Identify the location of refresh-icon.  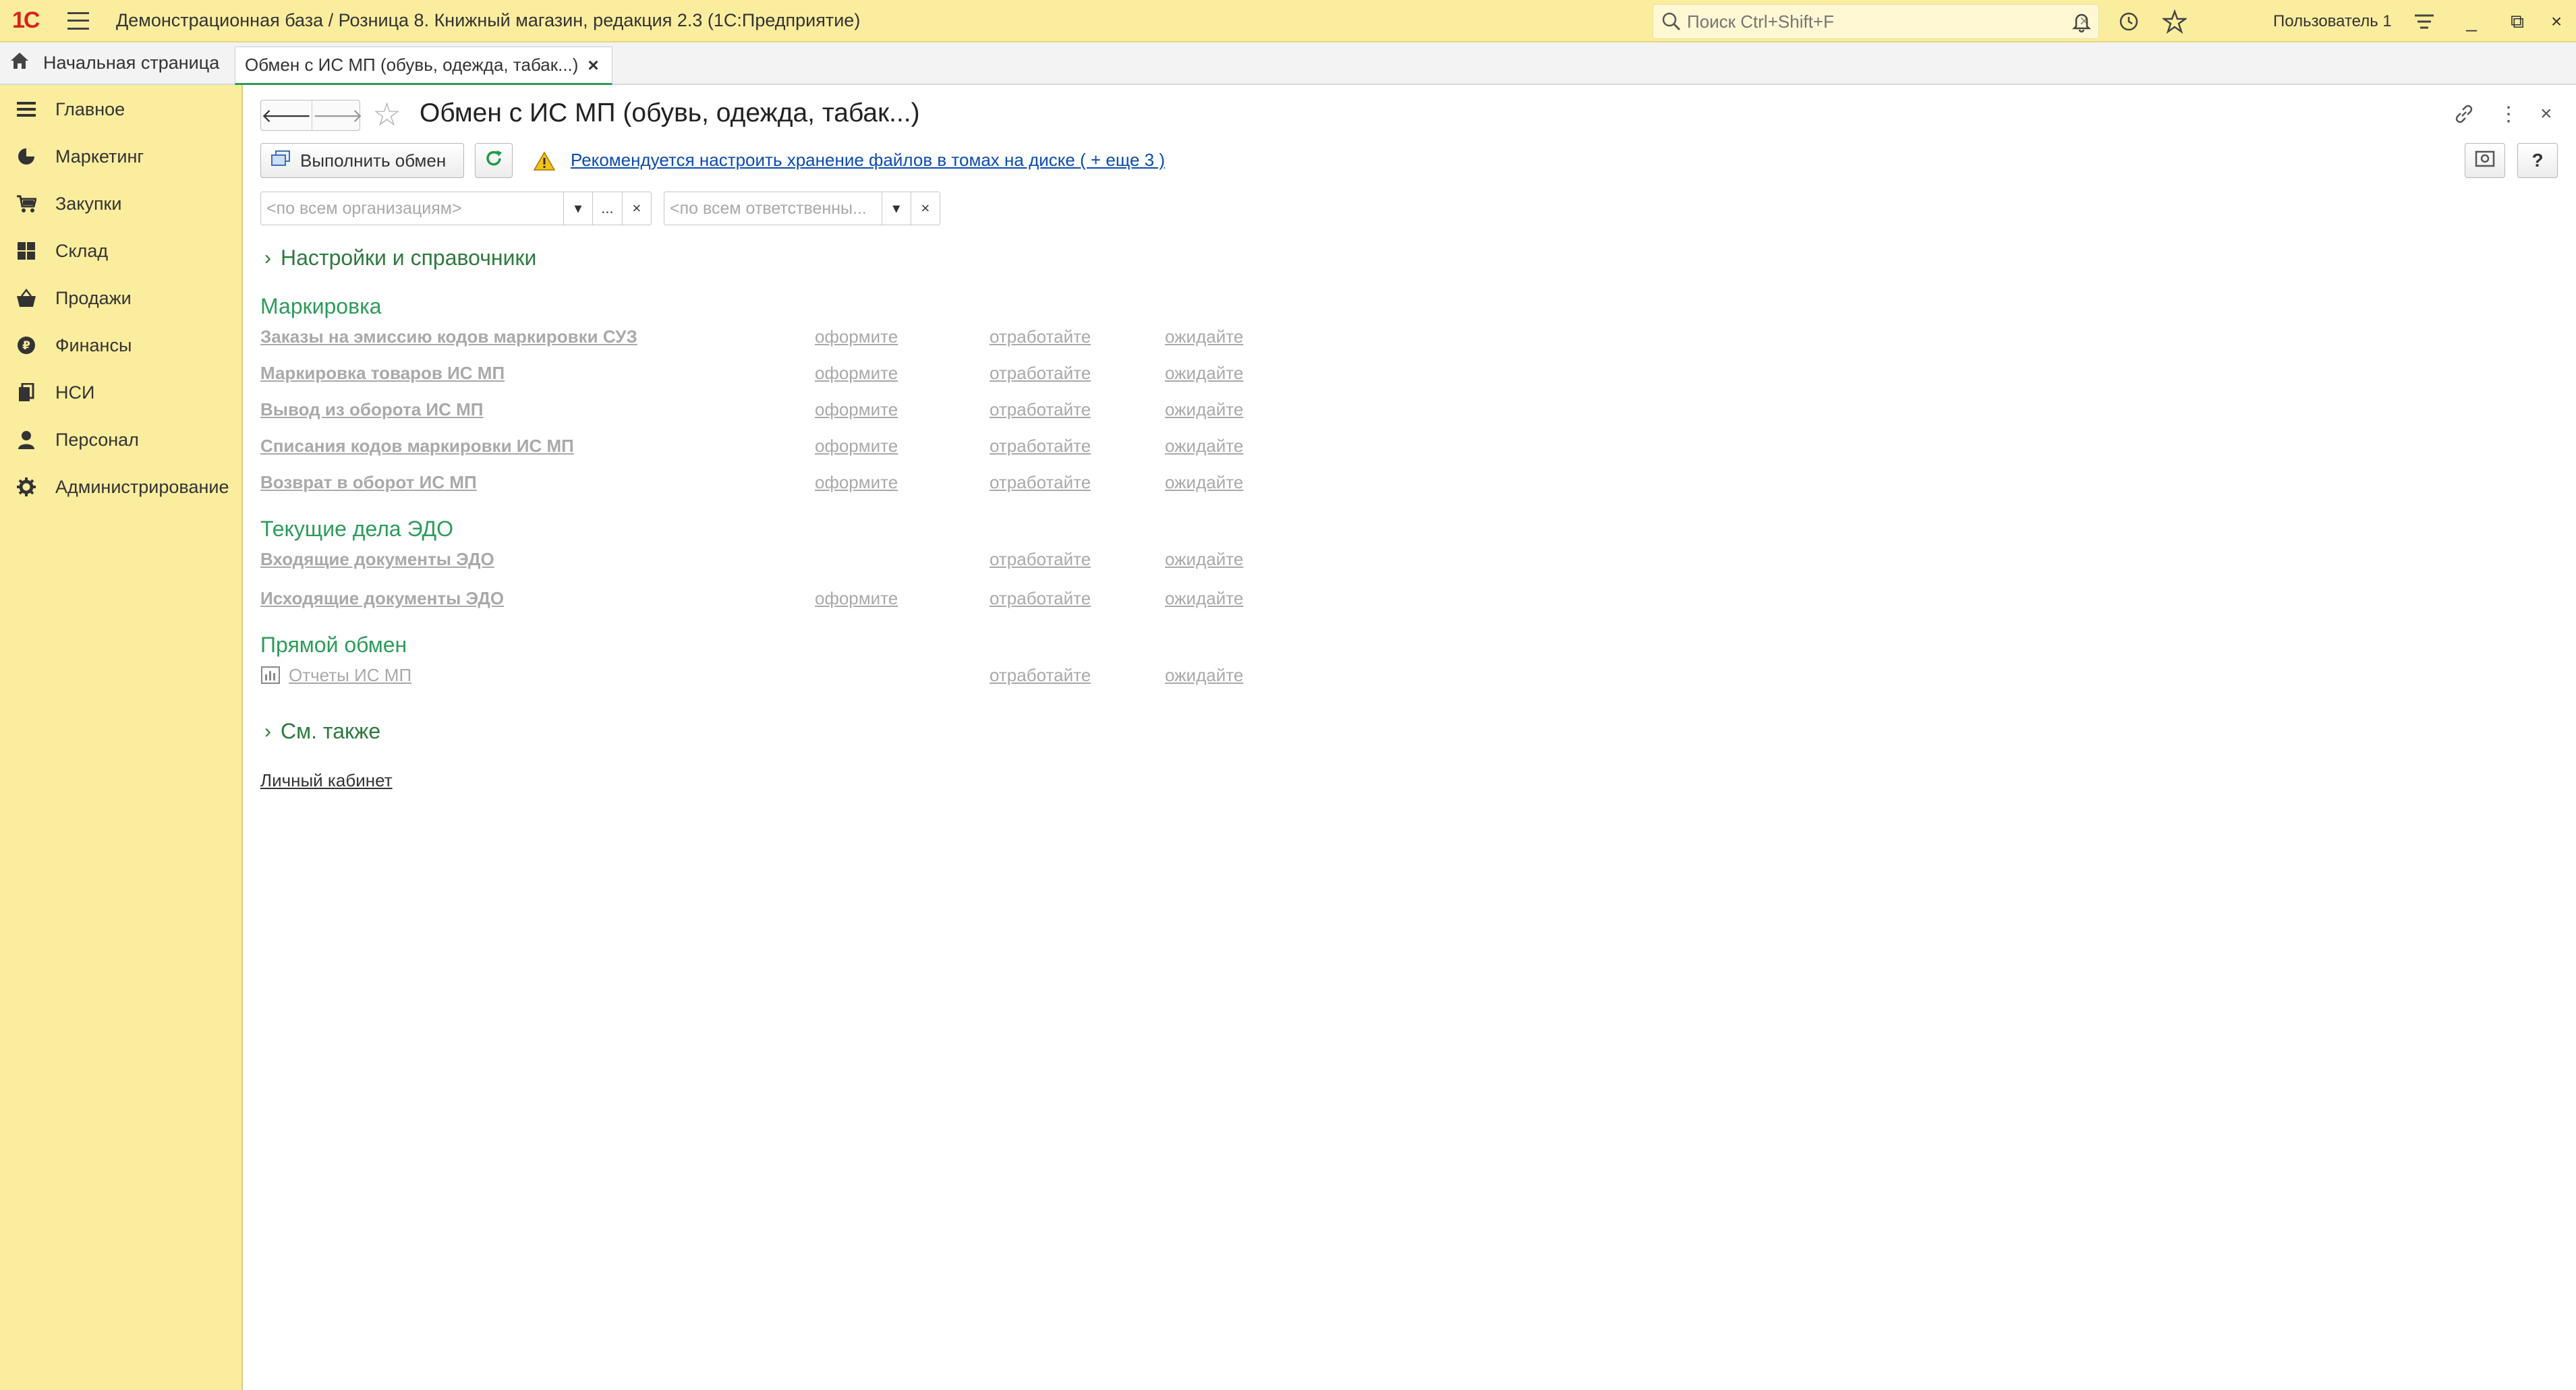
(494, 160).